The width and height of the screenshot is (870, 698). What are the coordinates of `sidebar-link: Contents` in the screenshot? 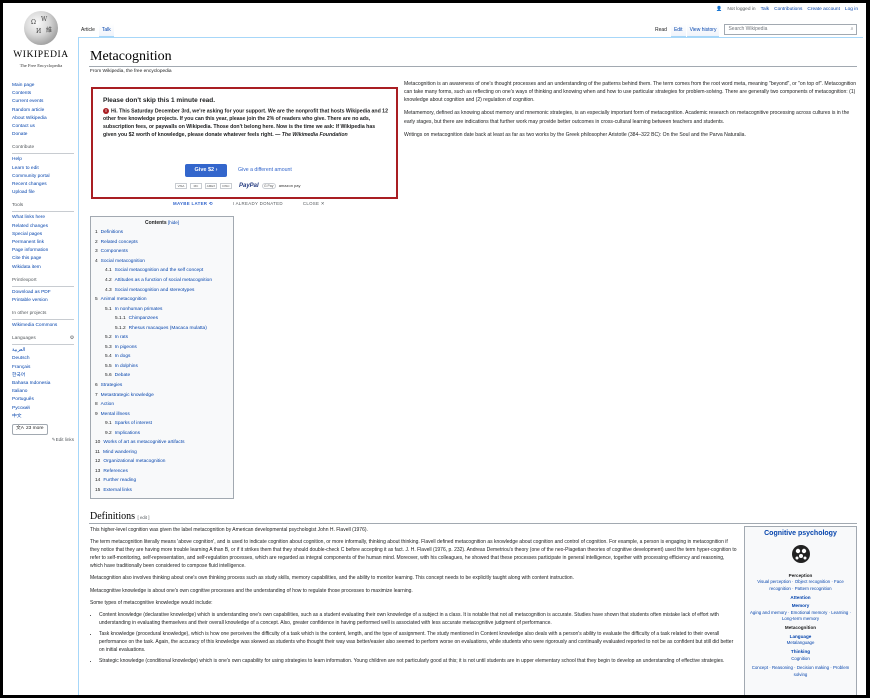 It's located at (43, 94).